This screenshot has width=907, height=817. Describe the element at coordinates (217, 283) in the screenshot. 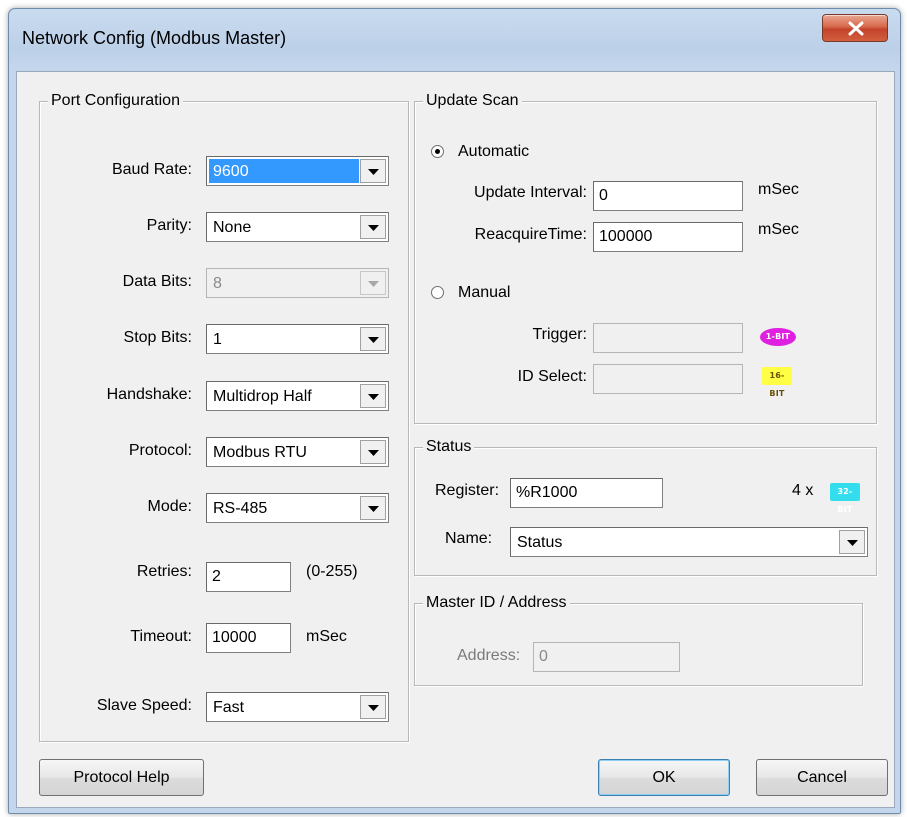

I see `data-bits-value: 8` at that location.